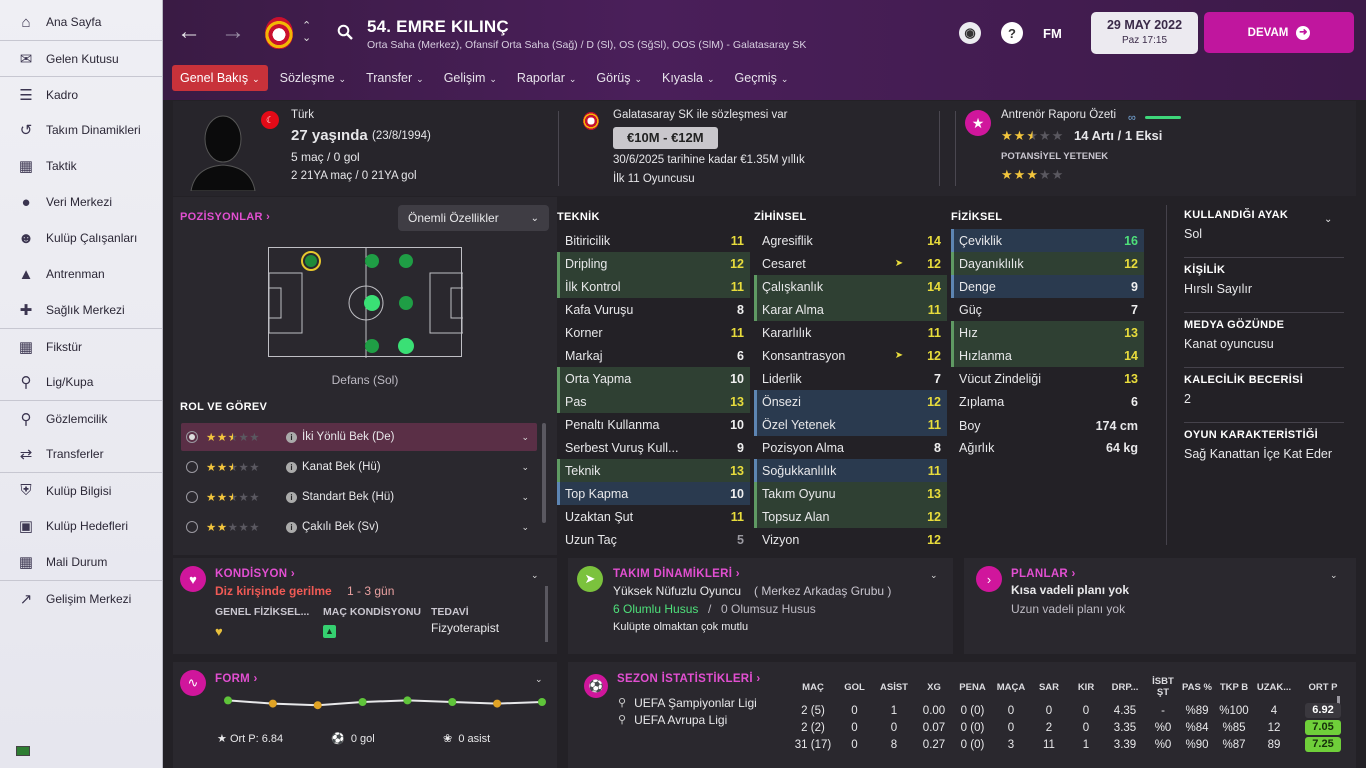 Image resolution: width=1366 pixels, height=768 pixels. Describe the element at coordinates (81, 22) in the screenshot. I see `sidebar-item: ⌂ Ana Sayfa` at that location.